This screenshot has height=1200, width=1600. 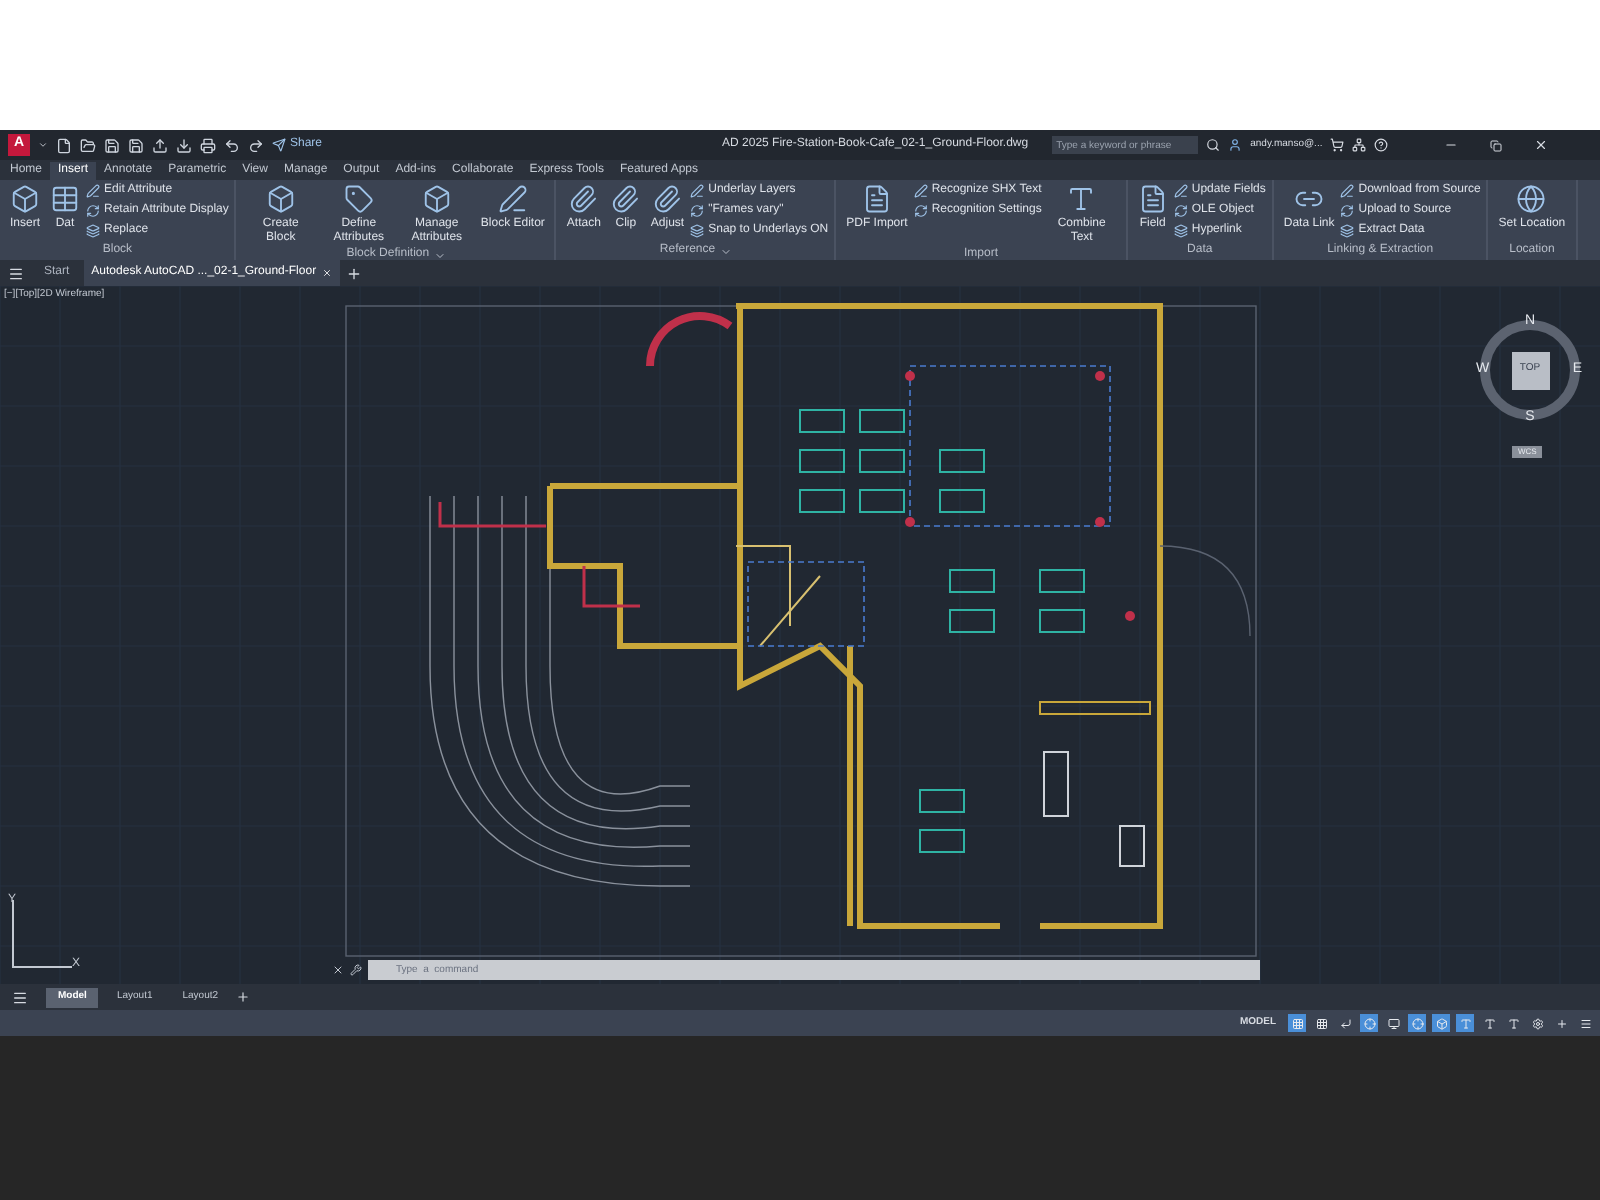 I want to click on tag-icon, so click(x=358, y=199).